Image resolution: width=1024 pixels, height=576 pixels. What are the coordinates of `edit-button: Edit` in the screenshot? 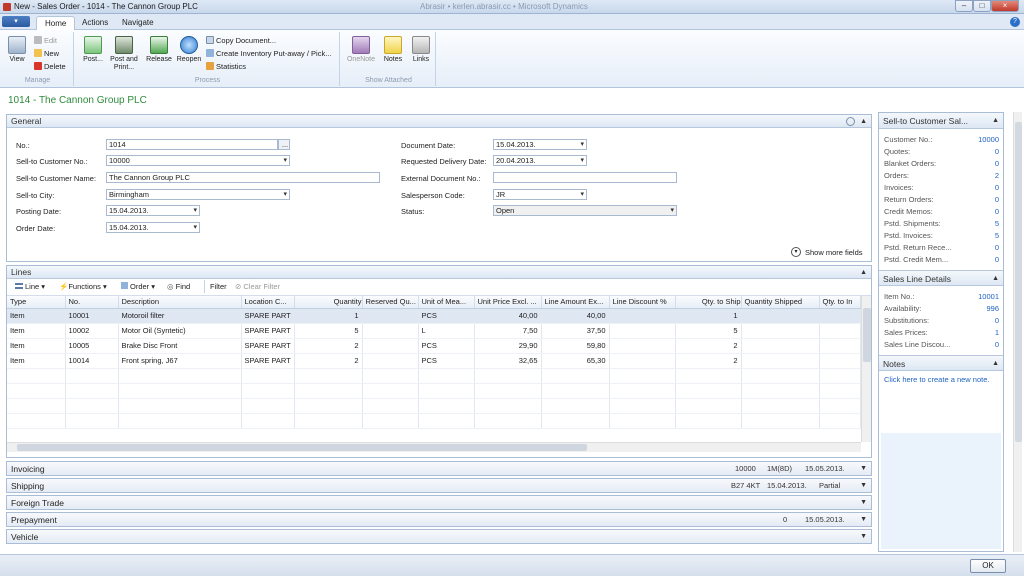 It's located at (45, 41).